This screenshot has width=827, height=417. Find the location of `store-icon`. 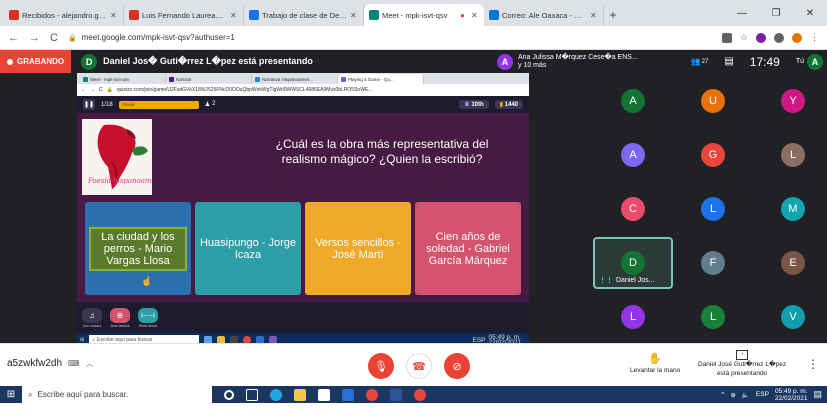

store-icon is located at coordinates (324, 394).